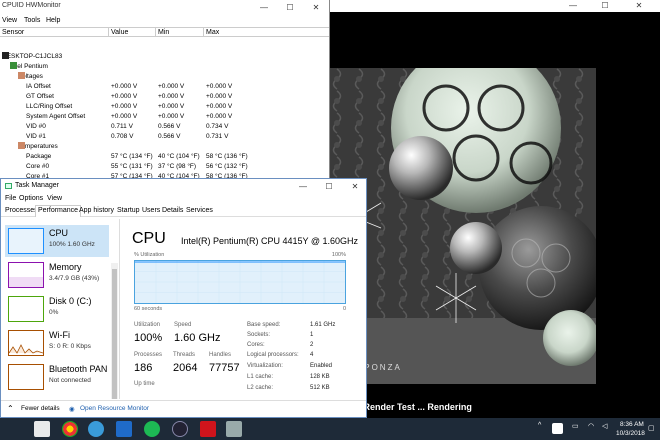 This screenshot has height=440, width=660. I want to click on sensor-row: IA Offset +0.000 V +0.000 V +0.000 V, so click(165, 87).